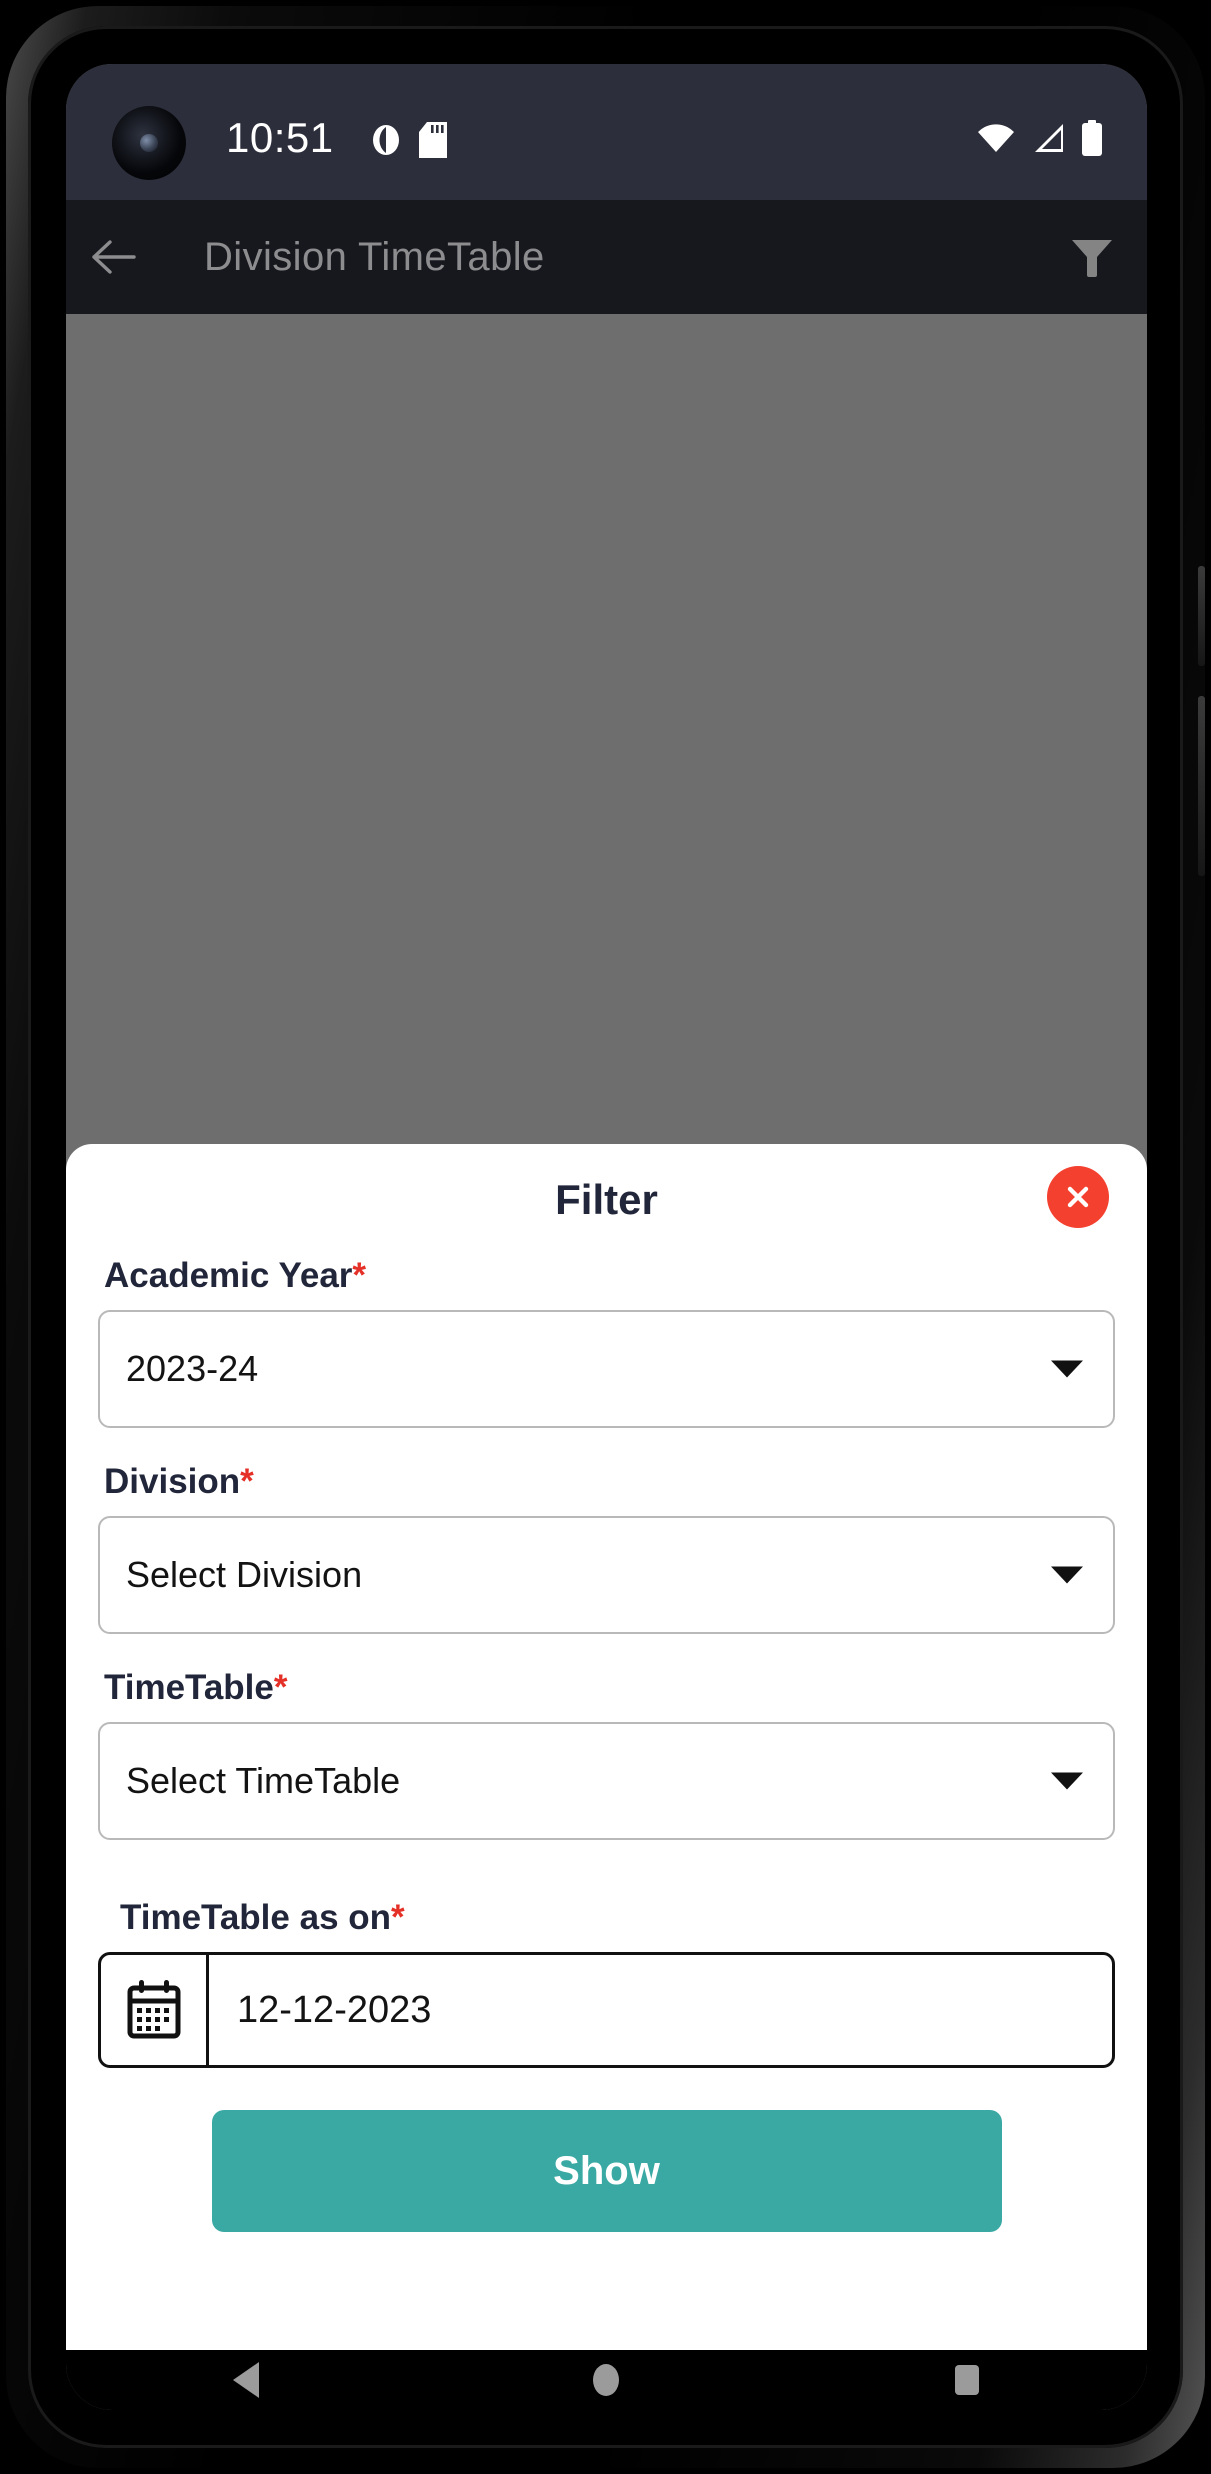 Image resolution: width=1211 pixels, height=2474 pixels. I want to click on front-camera-icon, so click(149, 143).